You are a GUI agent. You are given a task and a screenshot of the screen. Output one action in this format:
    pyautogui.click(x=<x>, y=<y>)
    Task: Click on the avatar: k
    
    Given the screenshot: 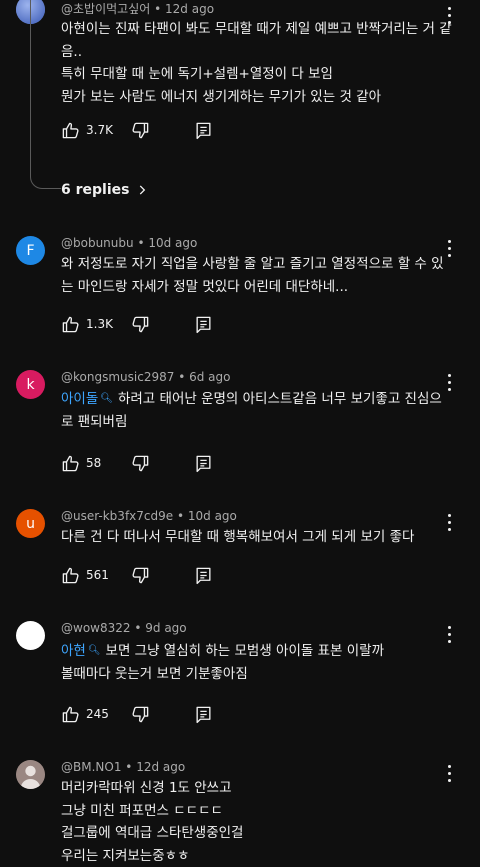 What is the action you would take?
    pyautogui.click(x=30, y=384)
    